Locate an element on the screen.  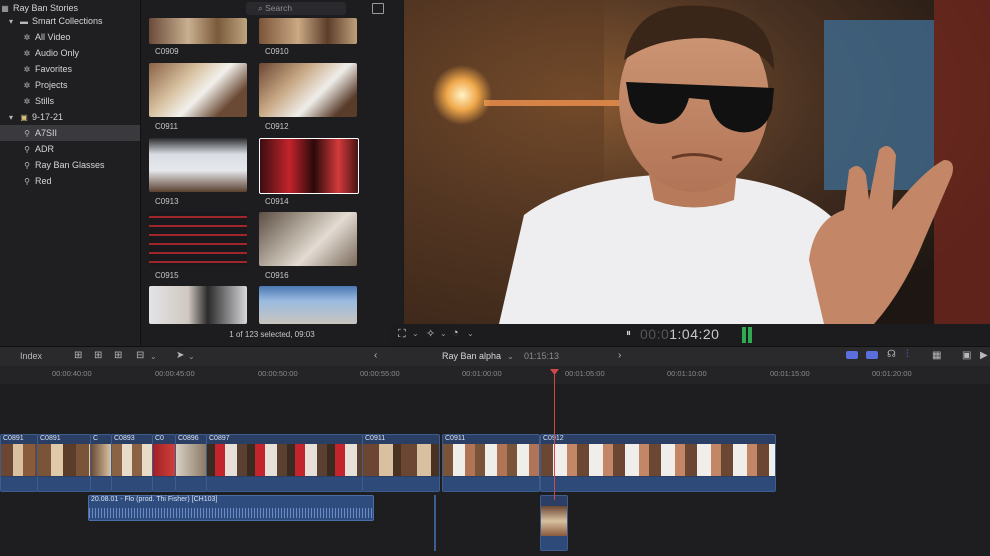
browser-options-icon is located at coordinates (378, 8).